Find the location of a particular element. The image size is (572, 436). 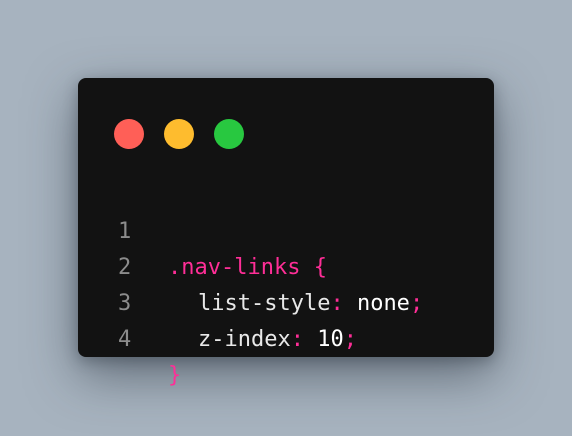

line-number: 4 is located at coordinates (125, 339).